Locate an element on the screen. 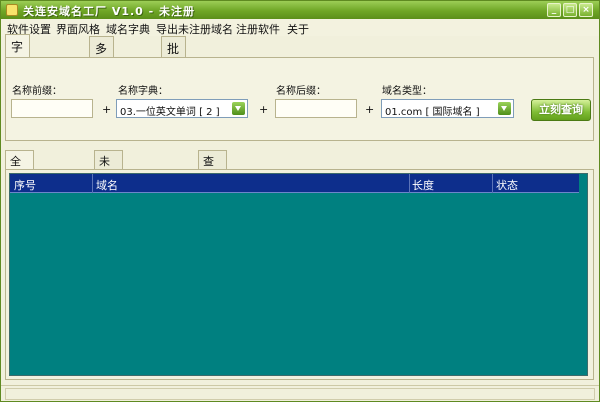  domain-type-select: 01.com [ 国际域名 ] is located at coordinates (447, 108).